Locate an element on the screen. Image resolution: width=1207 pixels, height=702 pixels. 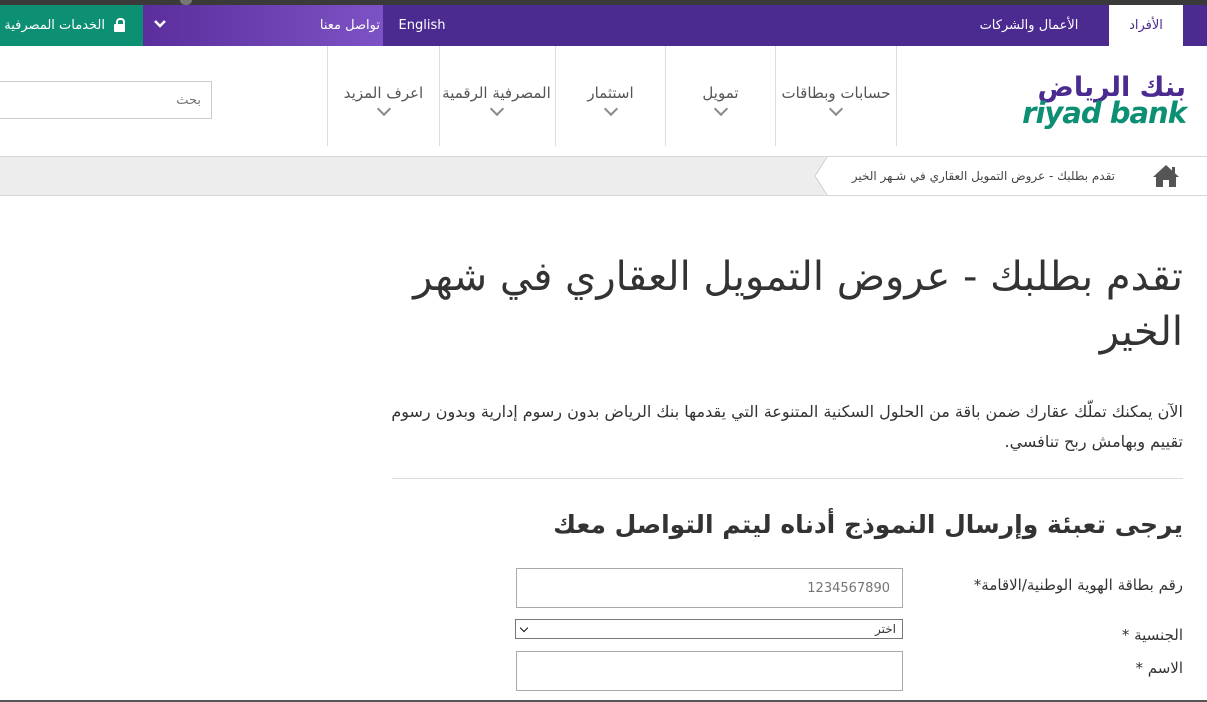
home-icon is located at coordinates (1166, 176).